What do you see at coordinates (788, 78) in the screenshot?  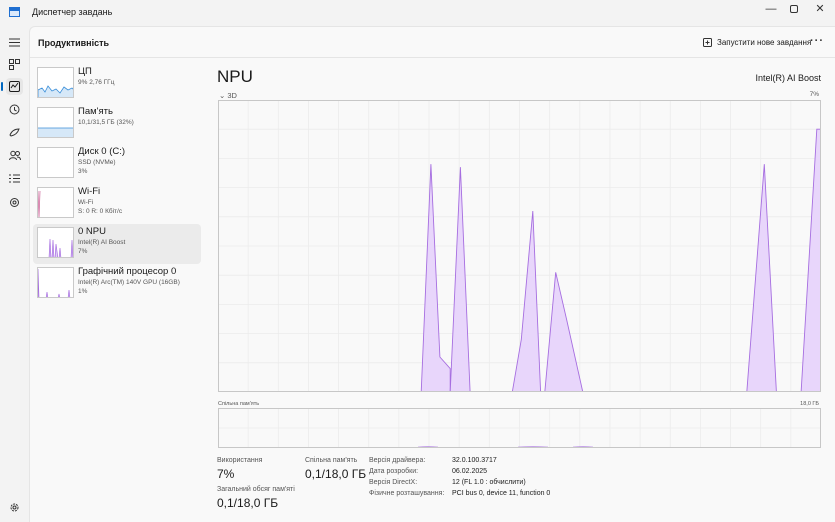 I see `device-model: Intel(R) AI Boost` at bounding box center [788, 78].